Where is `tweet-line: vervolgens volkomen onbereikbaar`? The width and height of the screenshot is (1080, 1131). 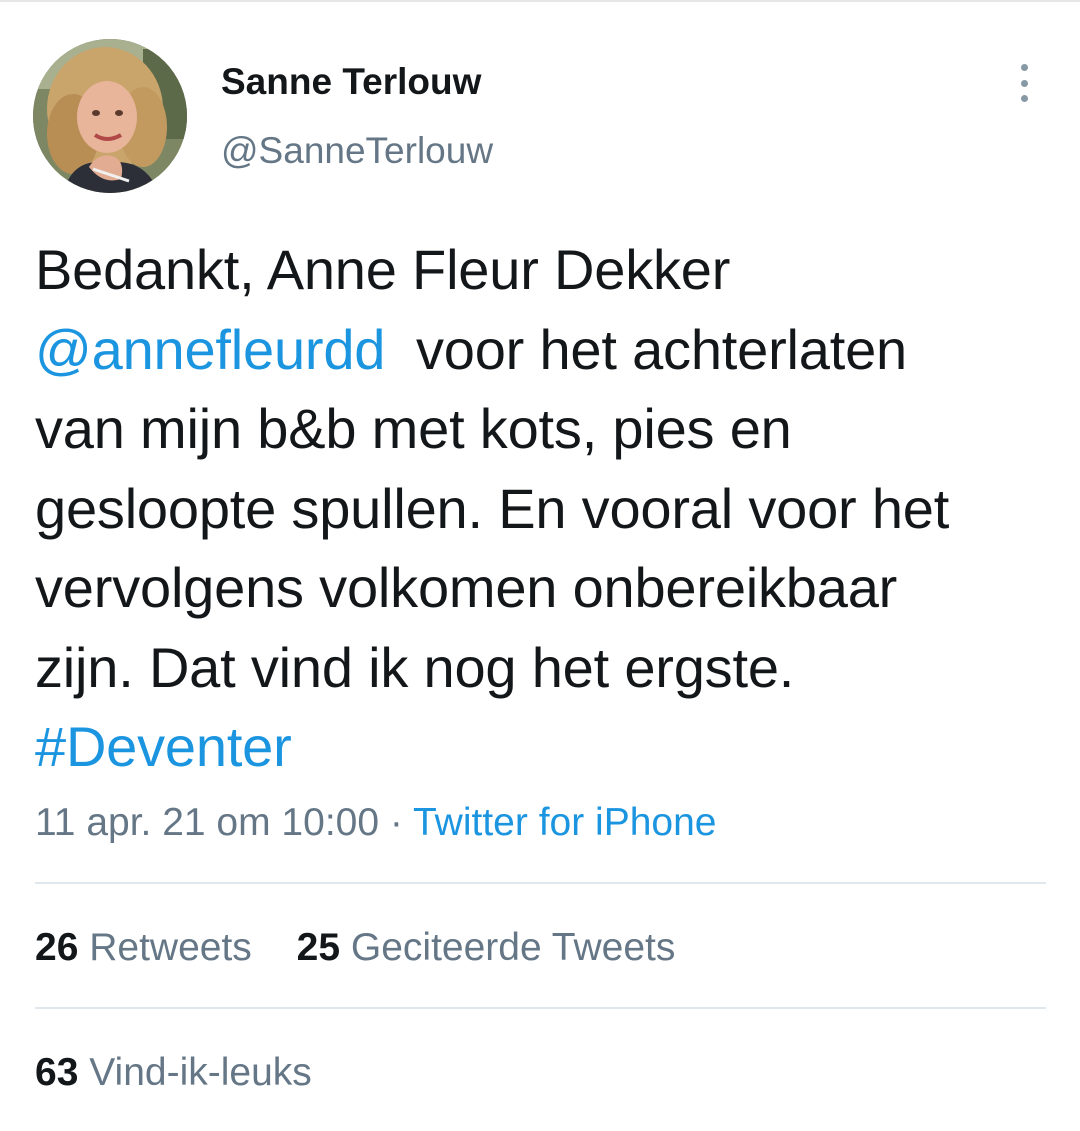 tweet-line: vervolgens volkomen onbereikbaar is located at coordinates (466, 587).